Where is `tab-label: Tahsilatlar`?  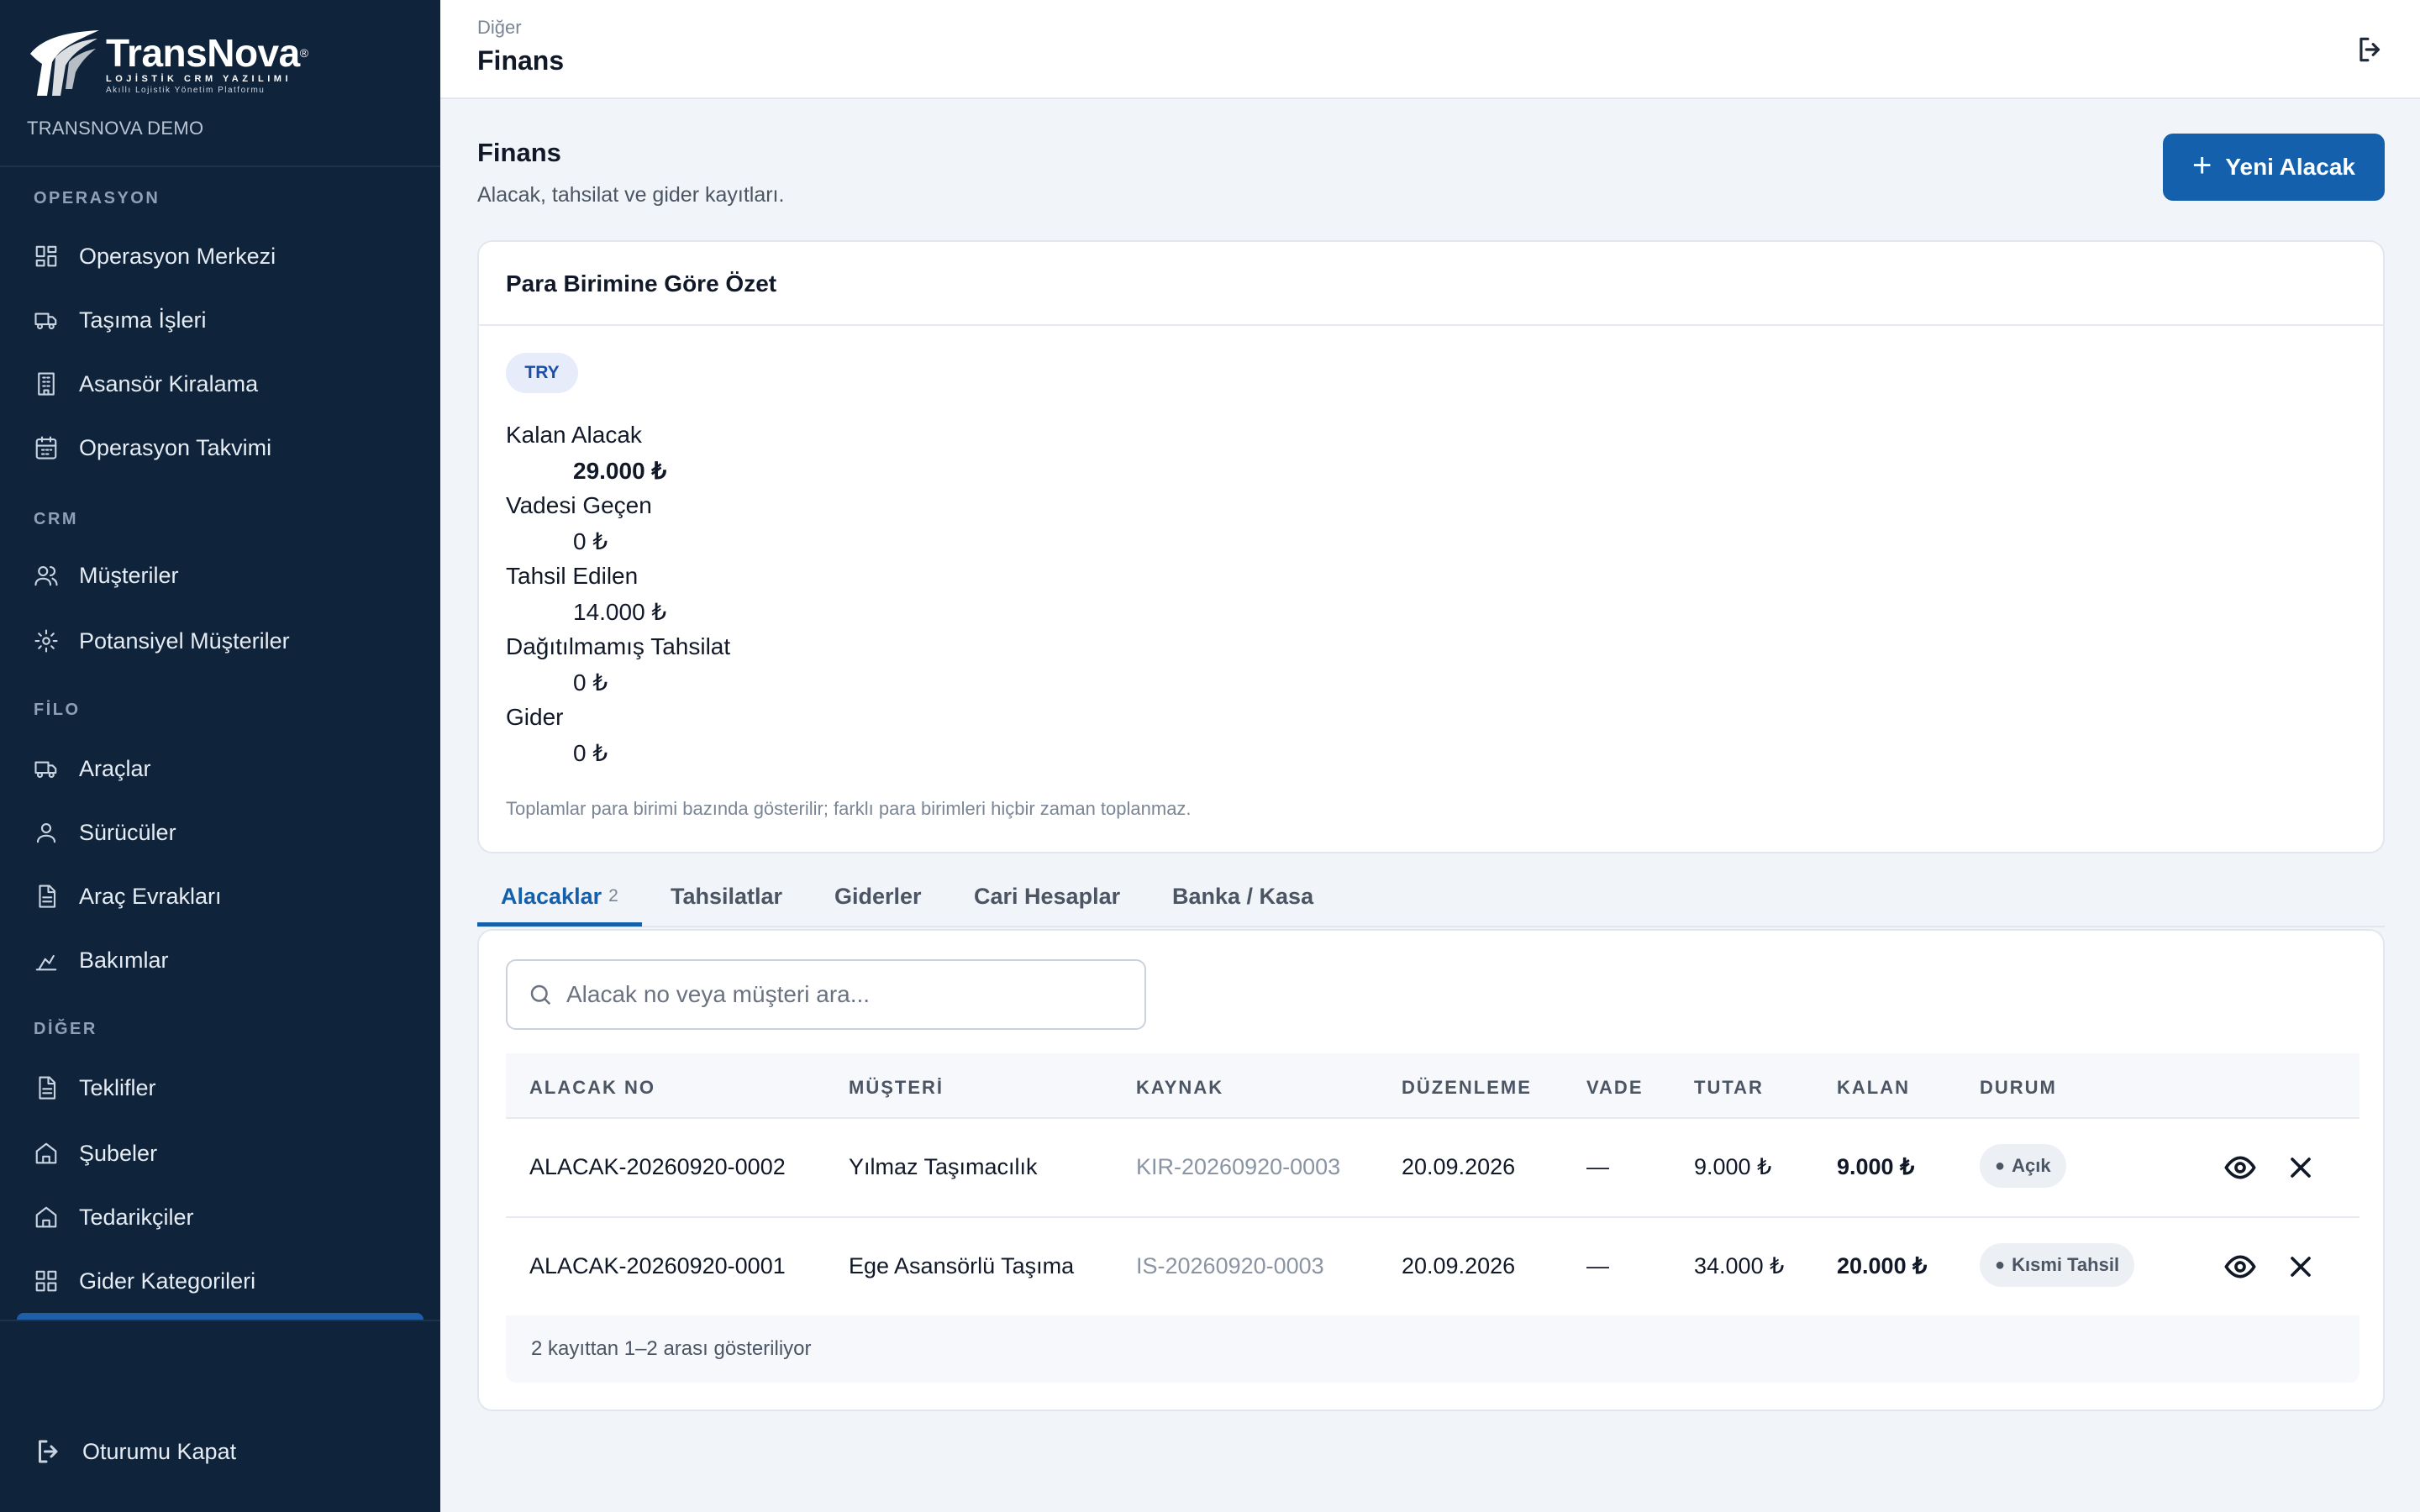
tab-label: Tahsilatlar is located at coordinates (727, 896).